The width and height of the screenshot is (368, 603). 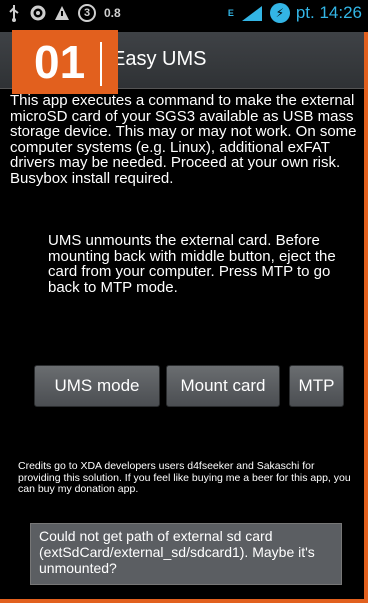 I want to click on ums-mode-button: UMS mode, so click(x=97, y=386).